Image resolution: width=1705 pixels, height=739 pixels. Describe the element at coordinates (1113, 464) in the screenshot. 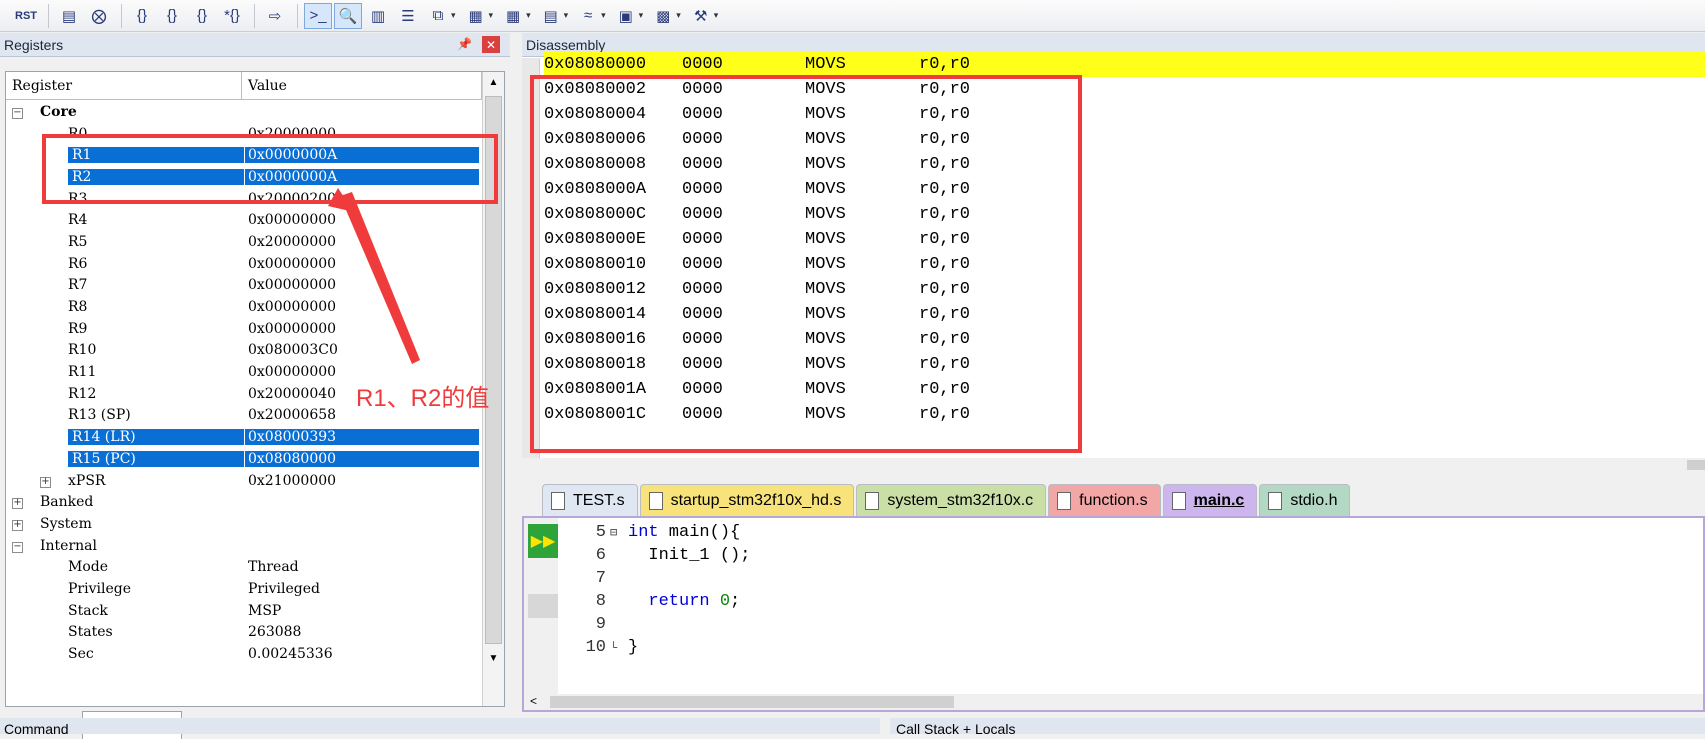

I see `disassembly-hscrollbar` at that location.